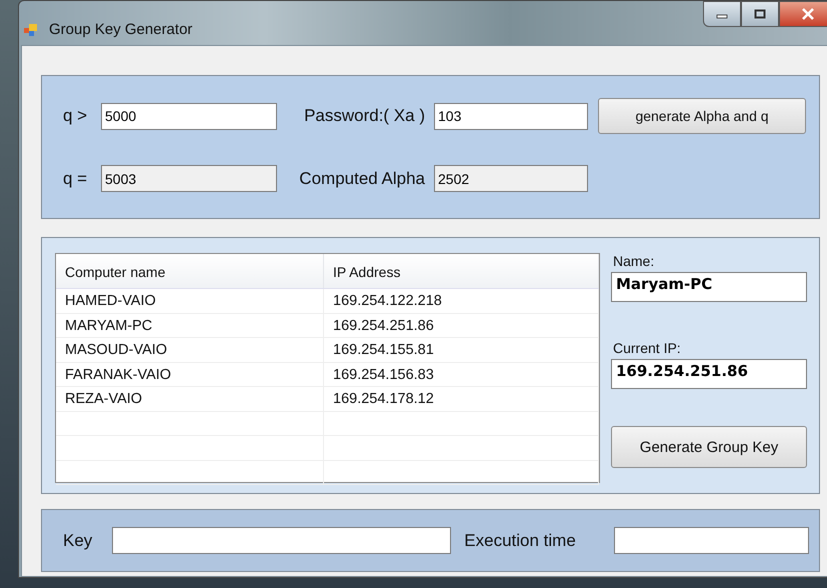 This screenshot has width=827, height=588. Describe the element at coordinates (634, 261) in the screenshot. I see `name-label: Name:` at that location.